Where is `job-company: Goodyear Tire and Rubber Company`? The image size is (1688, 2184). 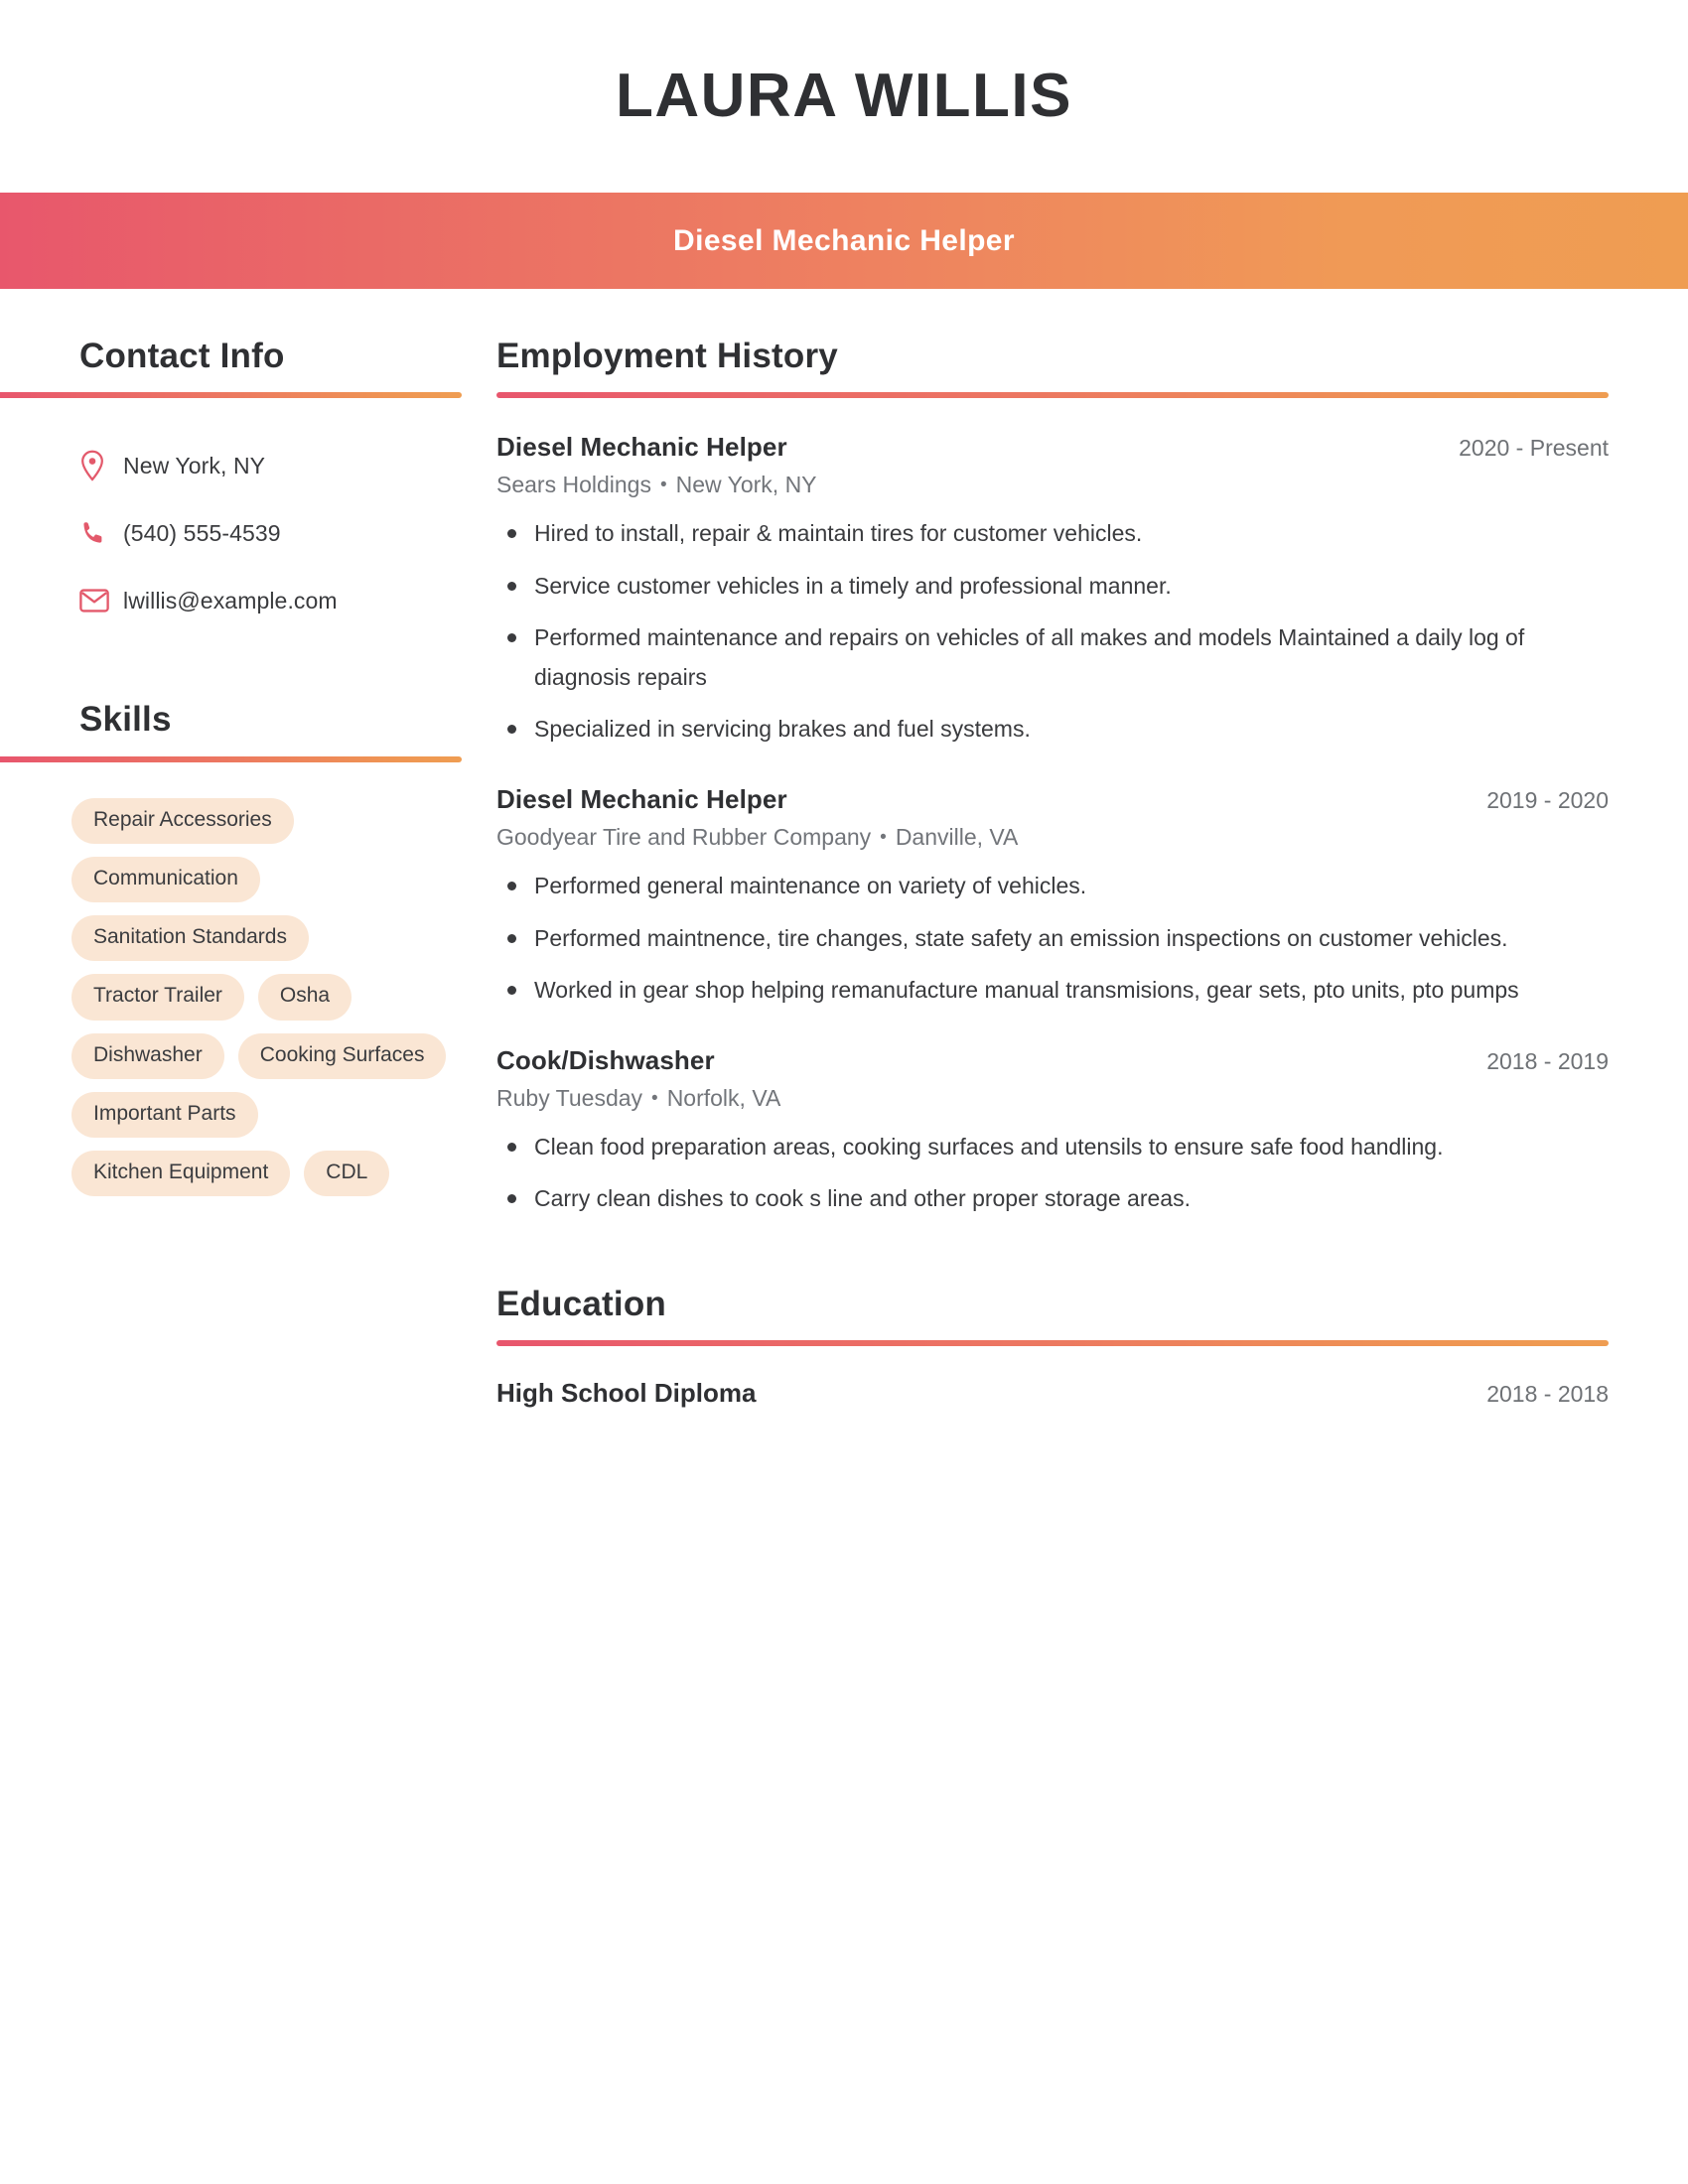
job-company: Goodyear Tire and Rubber Company is located at coordinates (684, 836).